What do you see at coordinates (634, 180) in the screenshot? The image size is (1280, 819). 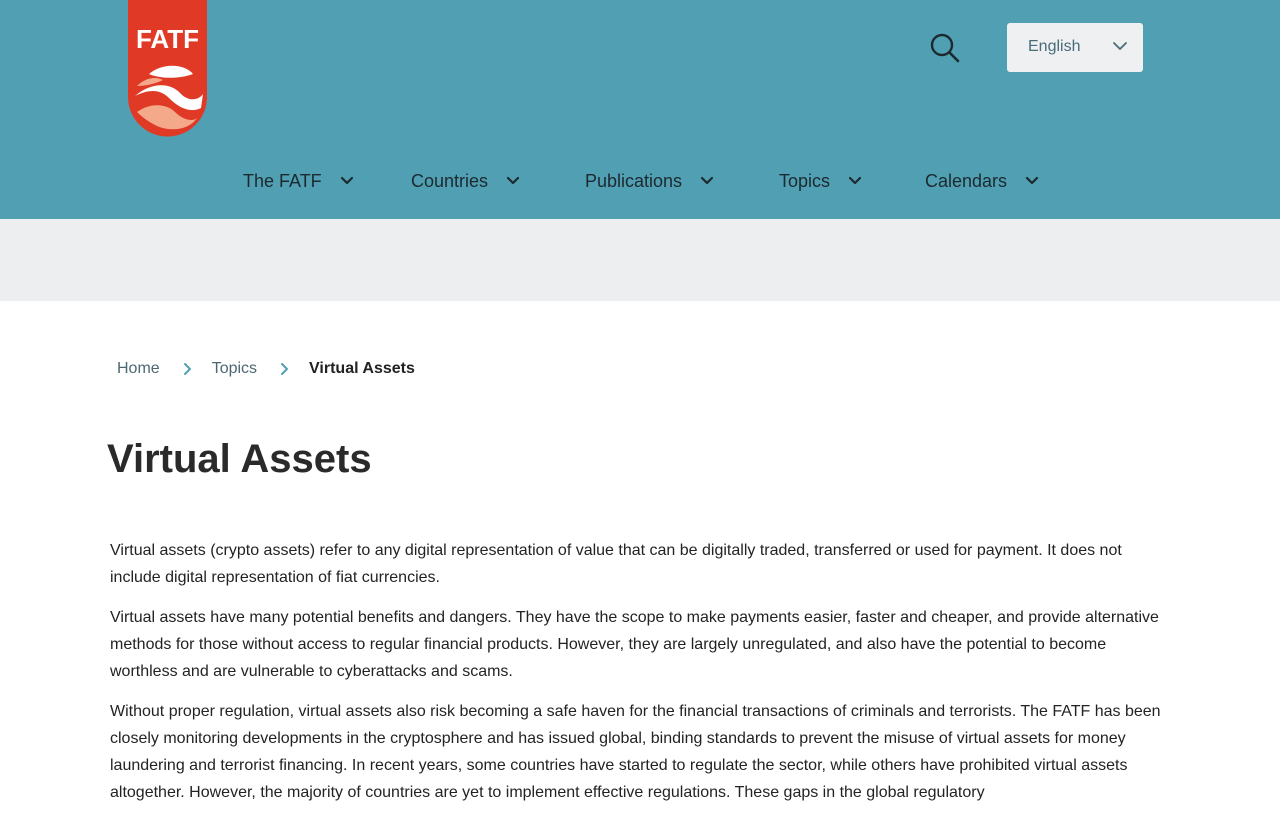 I see `nav-item-label: Publications` at bounding box center [634, 180].